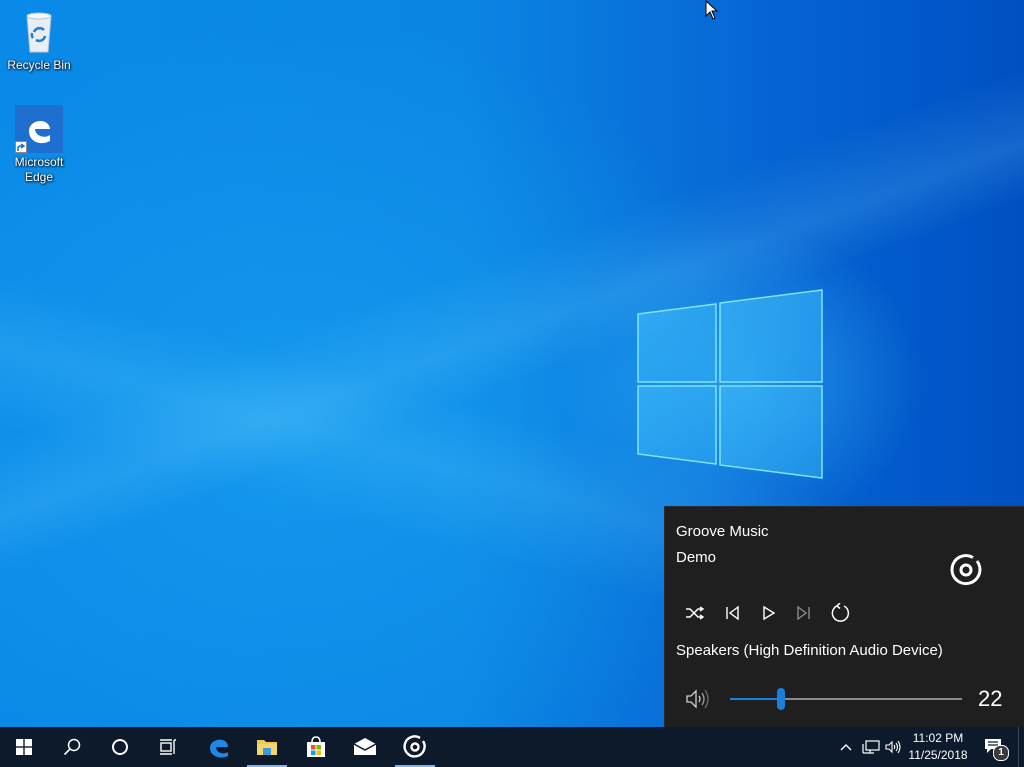 Image resolution: width=1024 pixels, height=767 pixels. I want to click on desktop-icon-label: Microsoft Edge, so click(39, 169).